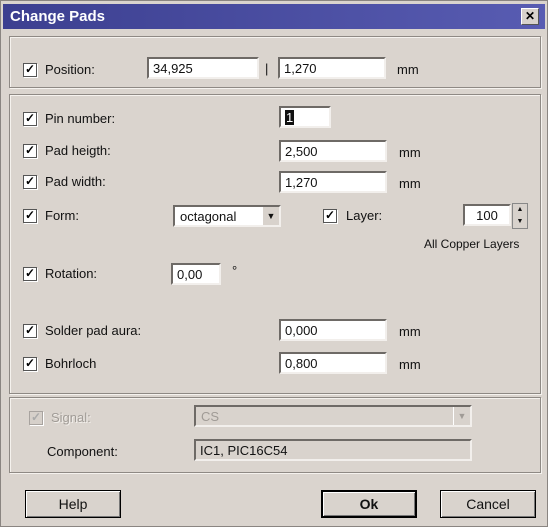 The image size is (548, 527). I want to click on title-bar: Change Pads ✕, so click(274, 16).